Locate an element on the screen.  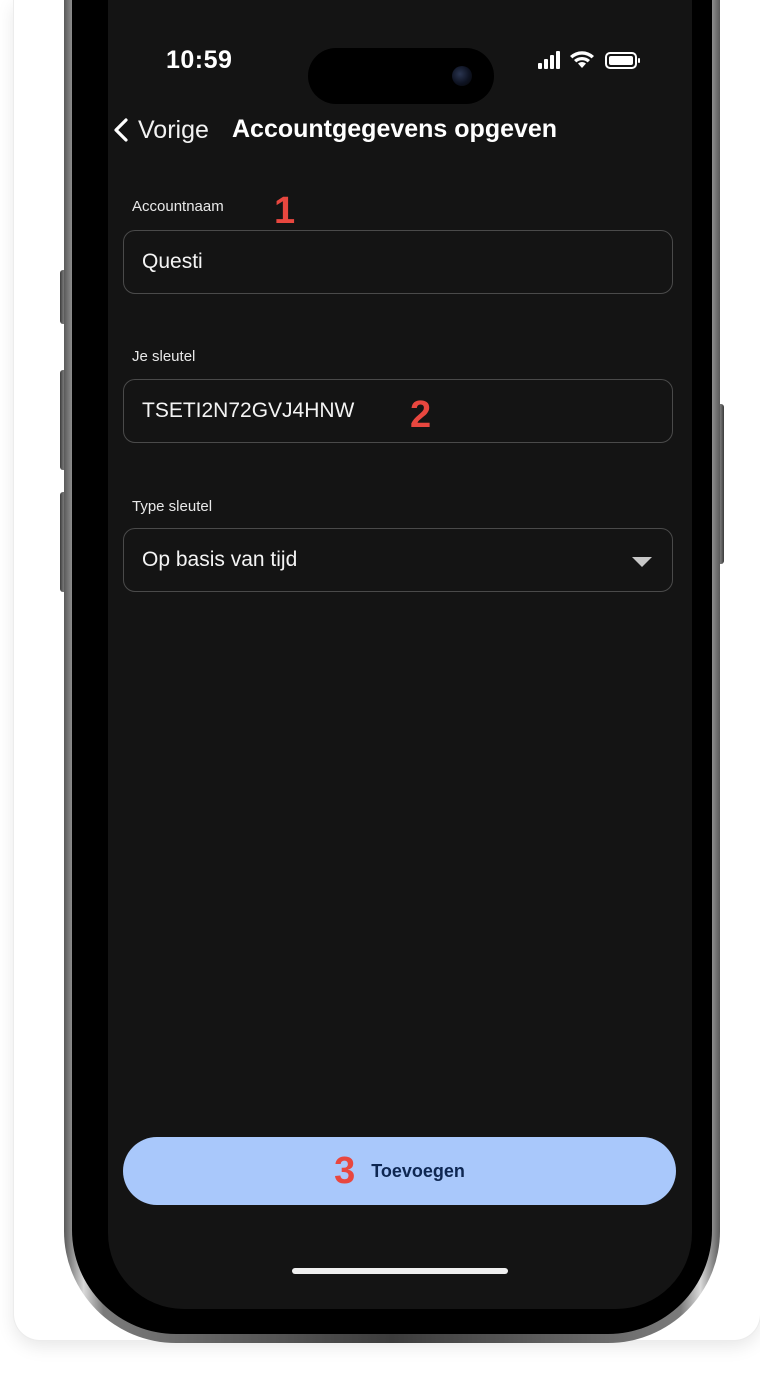
key-type-select: Op basis van tijd is located at coordinates (398, 560).